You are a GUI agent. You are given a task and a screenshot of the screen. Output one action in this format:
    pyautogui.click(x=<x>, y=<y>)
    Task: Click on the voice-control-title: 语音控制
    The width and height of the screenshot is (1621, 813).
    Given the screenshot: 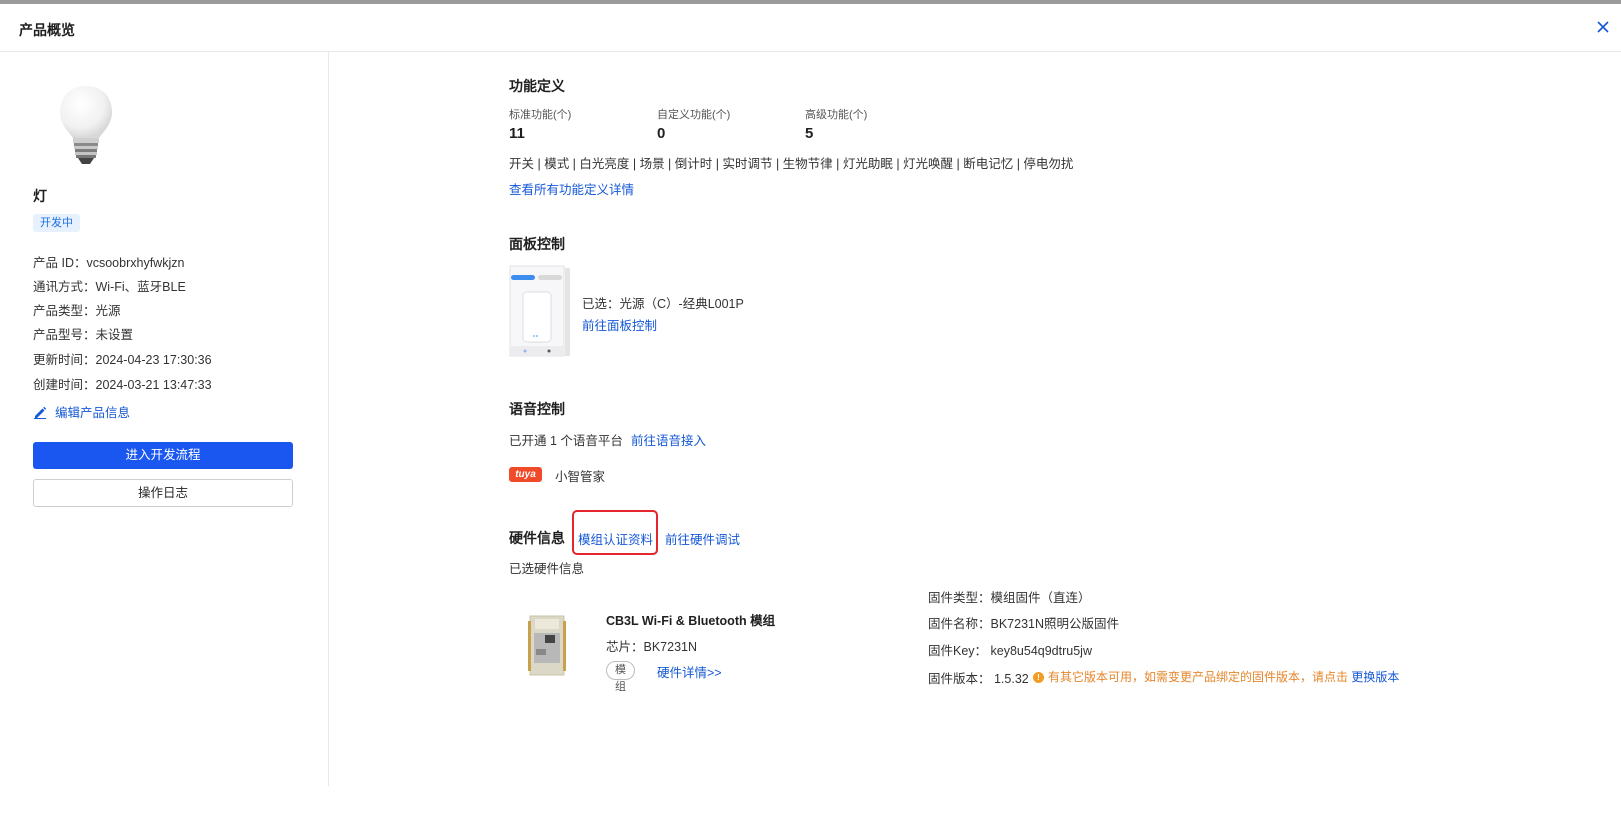 What is the action you would take?
    pyautogui.click(x=537, y=409)
    